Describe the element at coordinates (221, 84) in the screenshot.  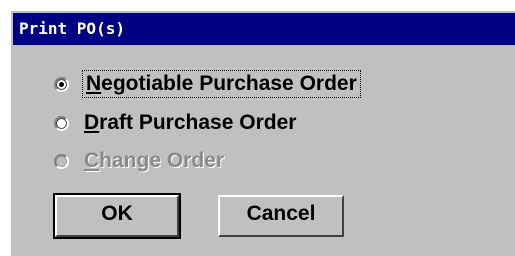
I see `radio-label-negotiable: Negotiable Purchase Order` at that location.